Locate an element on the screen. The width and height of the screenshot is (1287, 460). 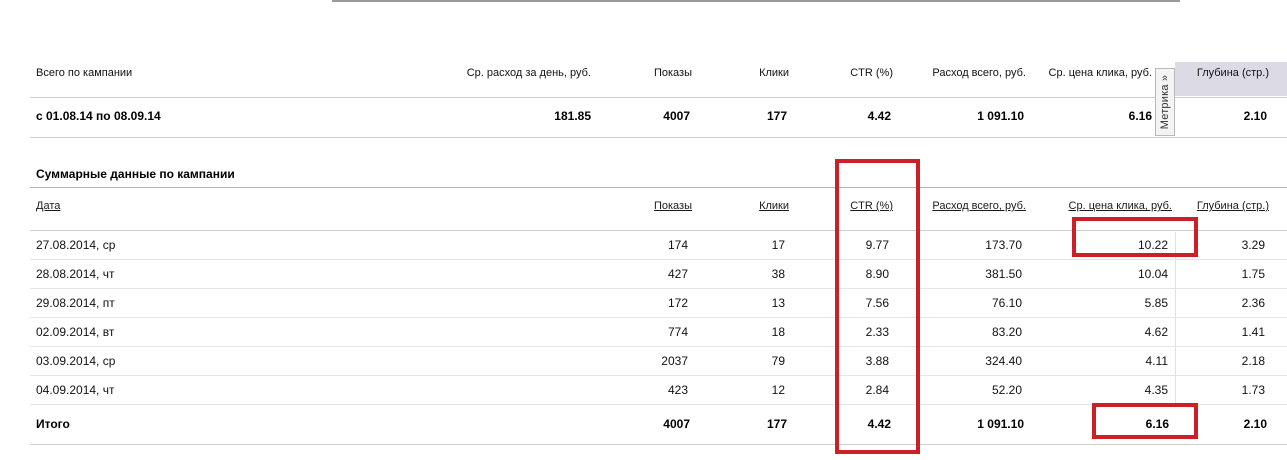
metrika-tab: Метрика » is located at coordinates (1165, 102).